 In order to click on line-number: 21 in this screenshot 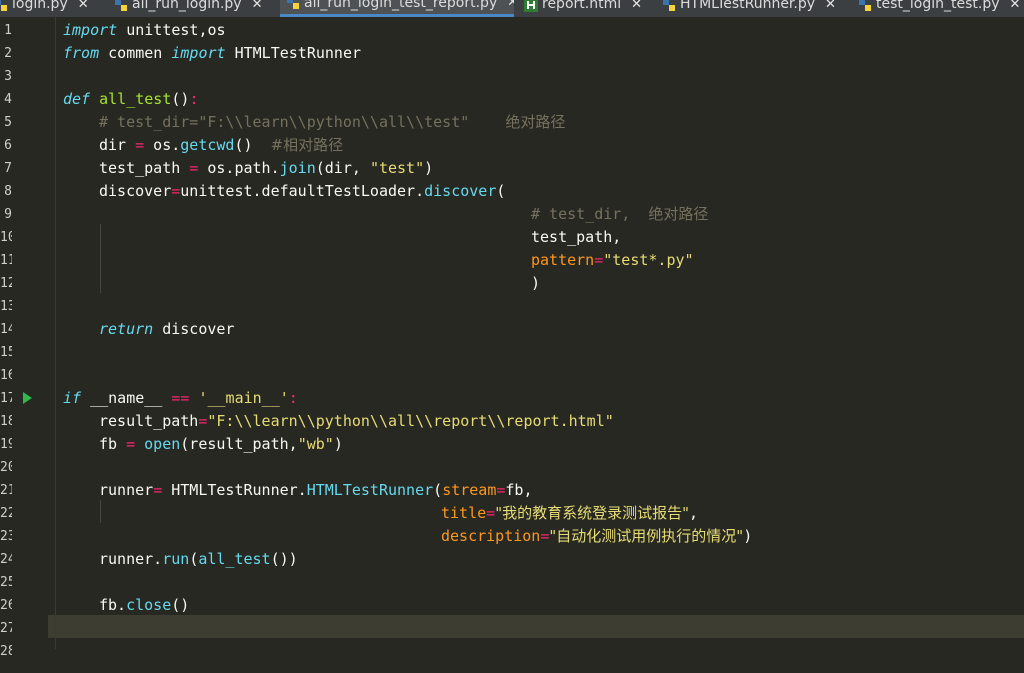, I will do `click(6, 490)`.